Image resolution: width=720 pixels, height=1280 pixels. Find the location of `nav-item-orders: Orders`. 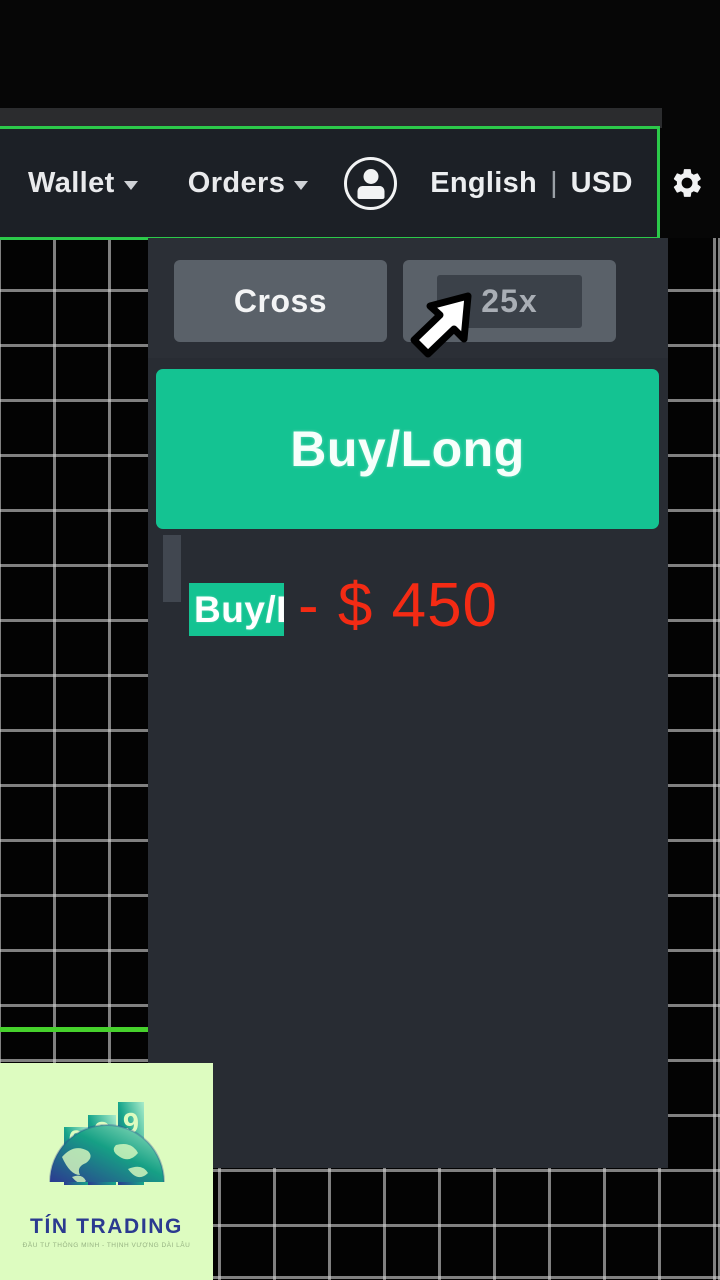

nav-item-orders: Orders is located at coordinates (248, 183).